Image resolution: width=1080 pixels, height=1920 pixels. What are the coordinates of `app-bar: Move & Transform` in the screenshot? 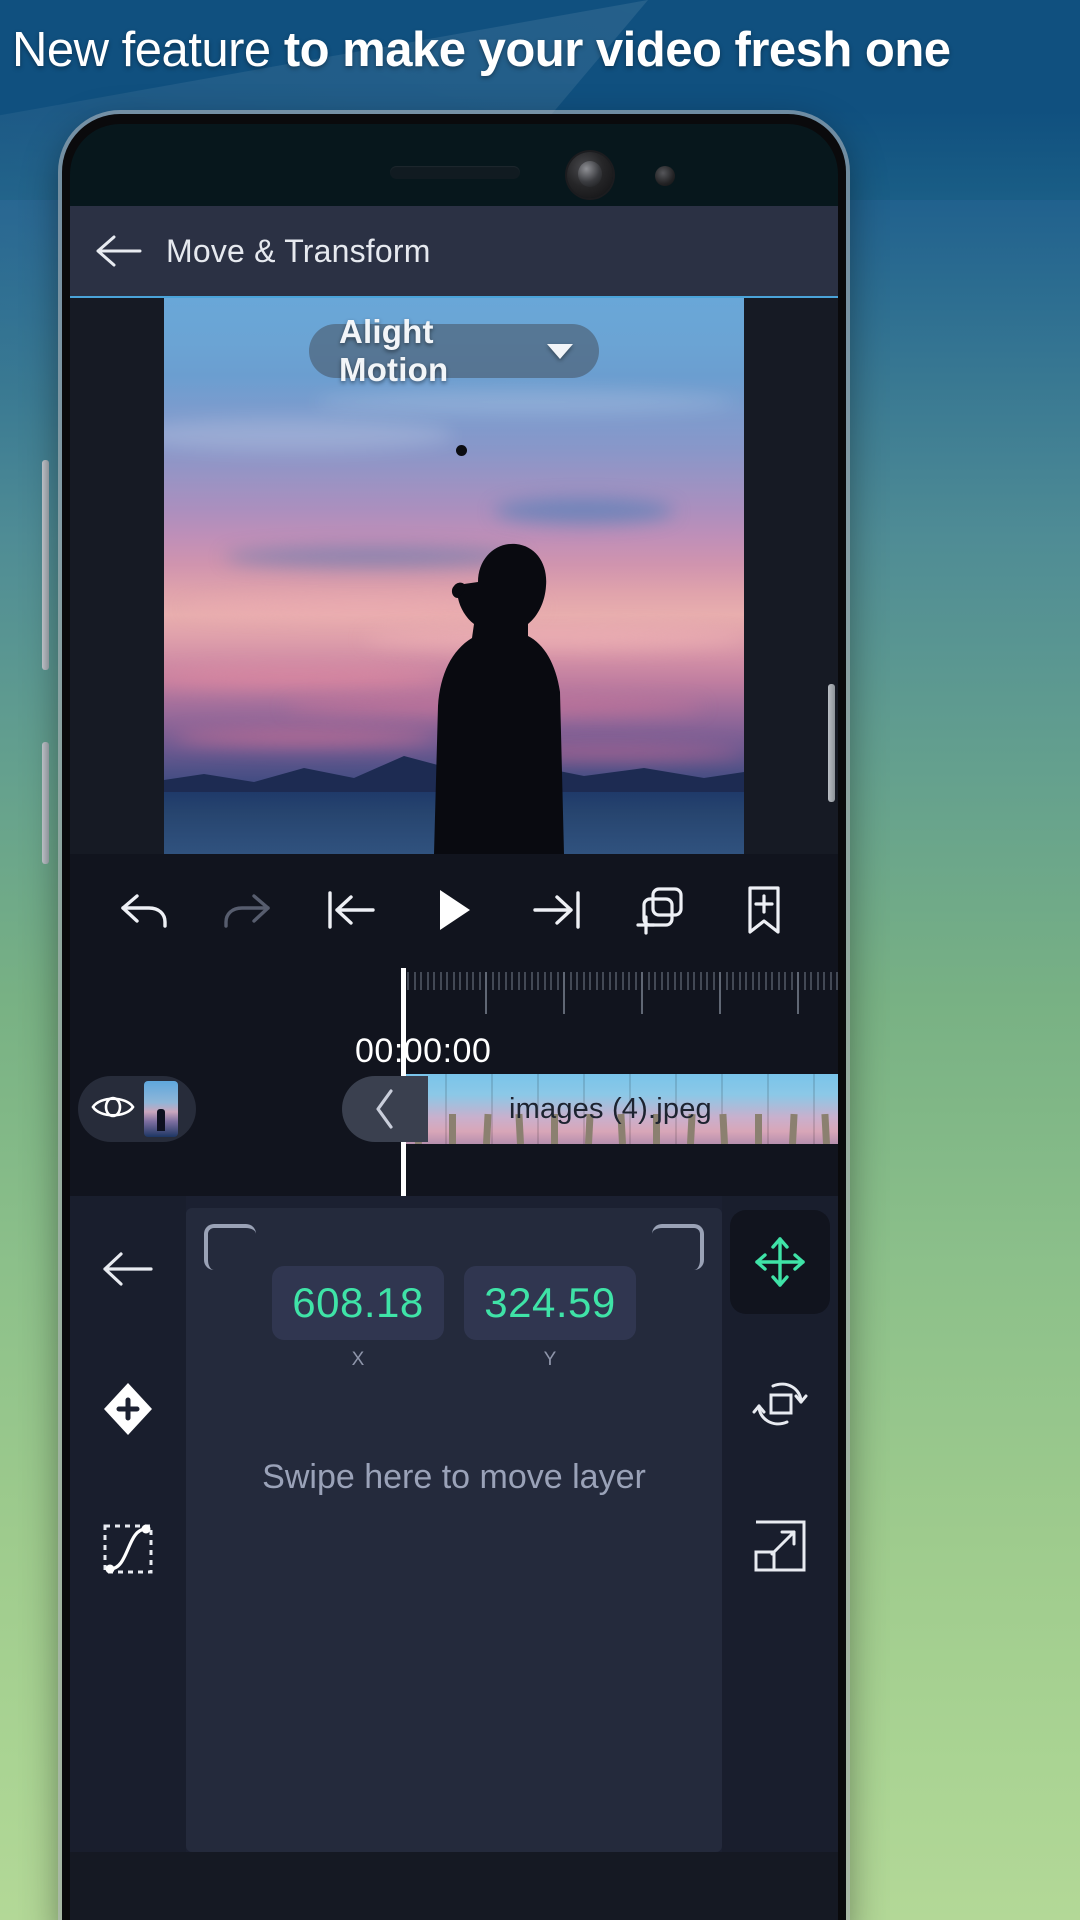 It's located at (454, 252).